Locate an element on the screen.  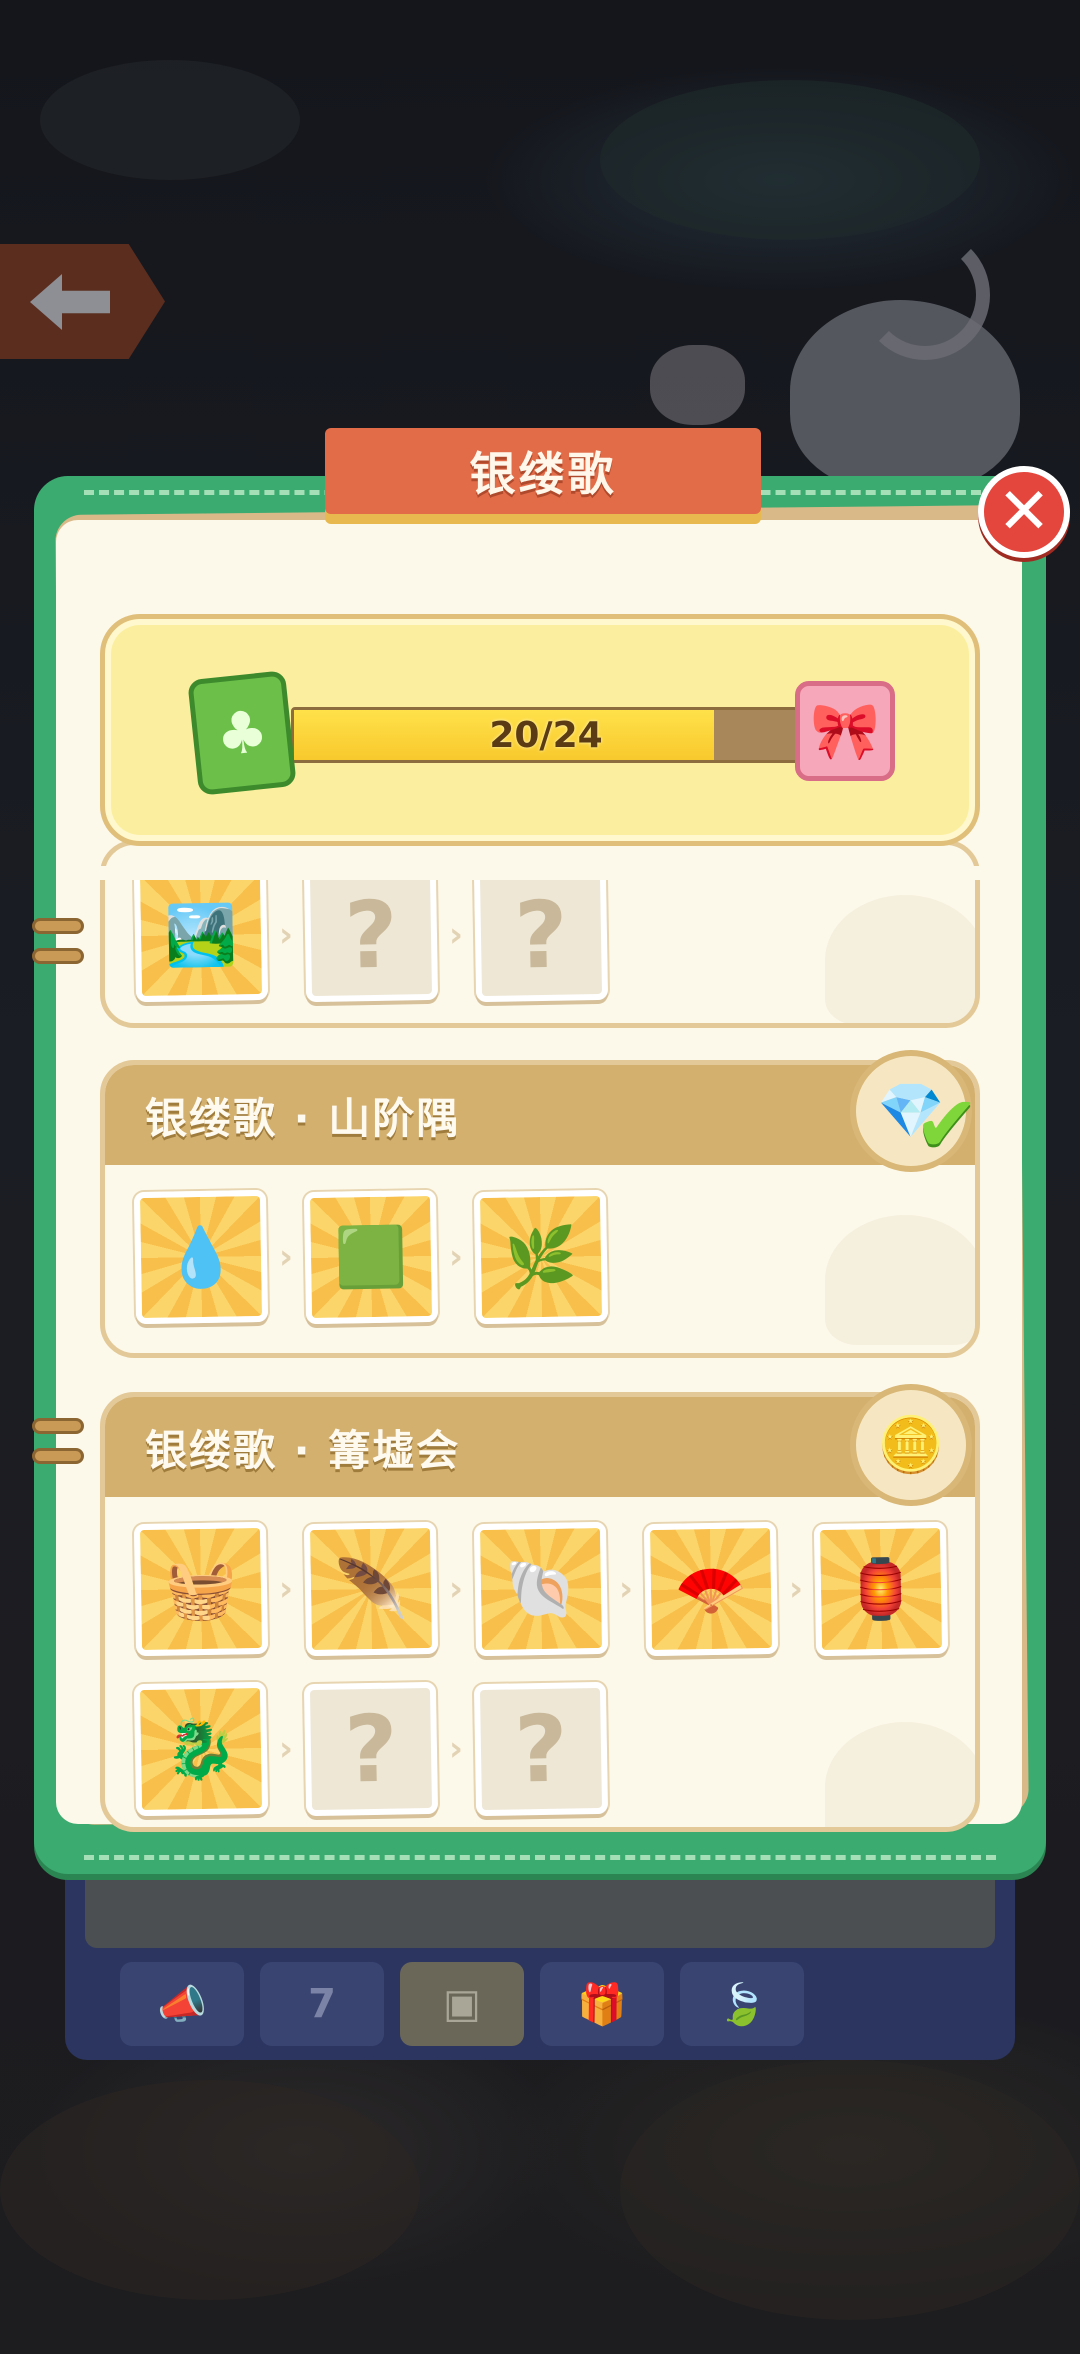
collection-item-plant-steps: 🌿 is located at coordinates (541, 1257).